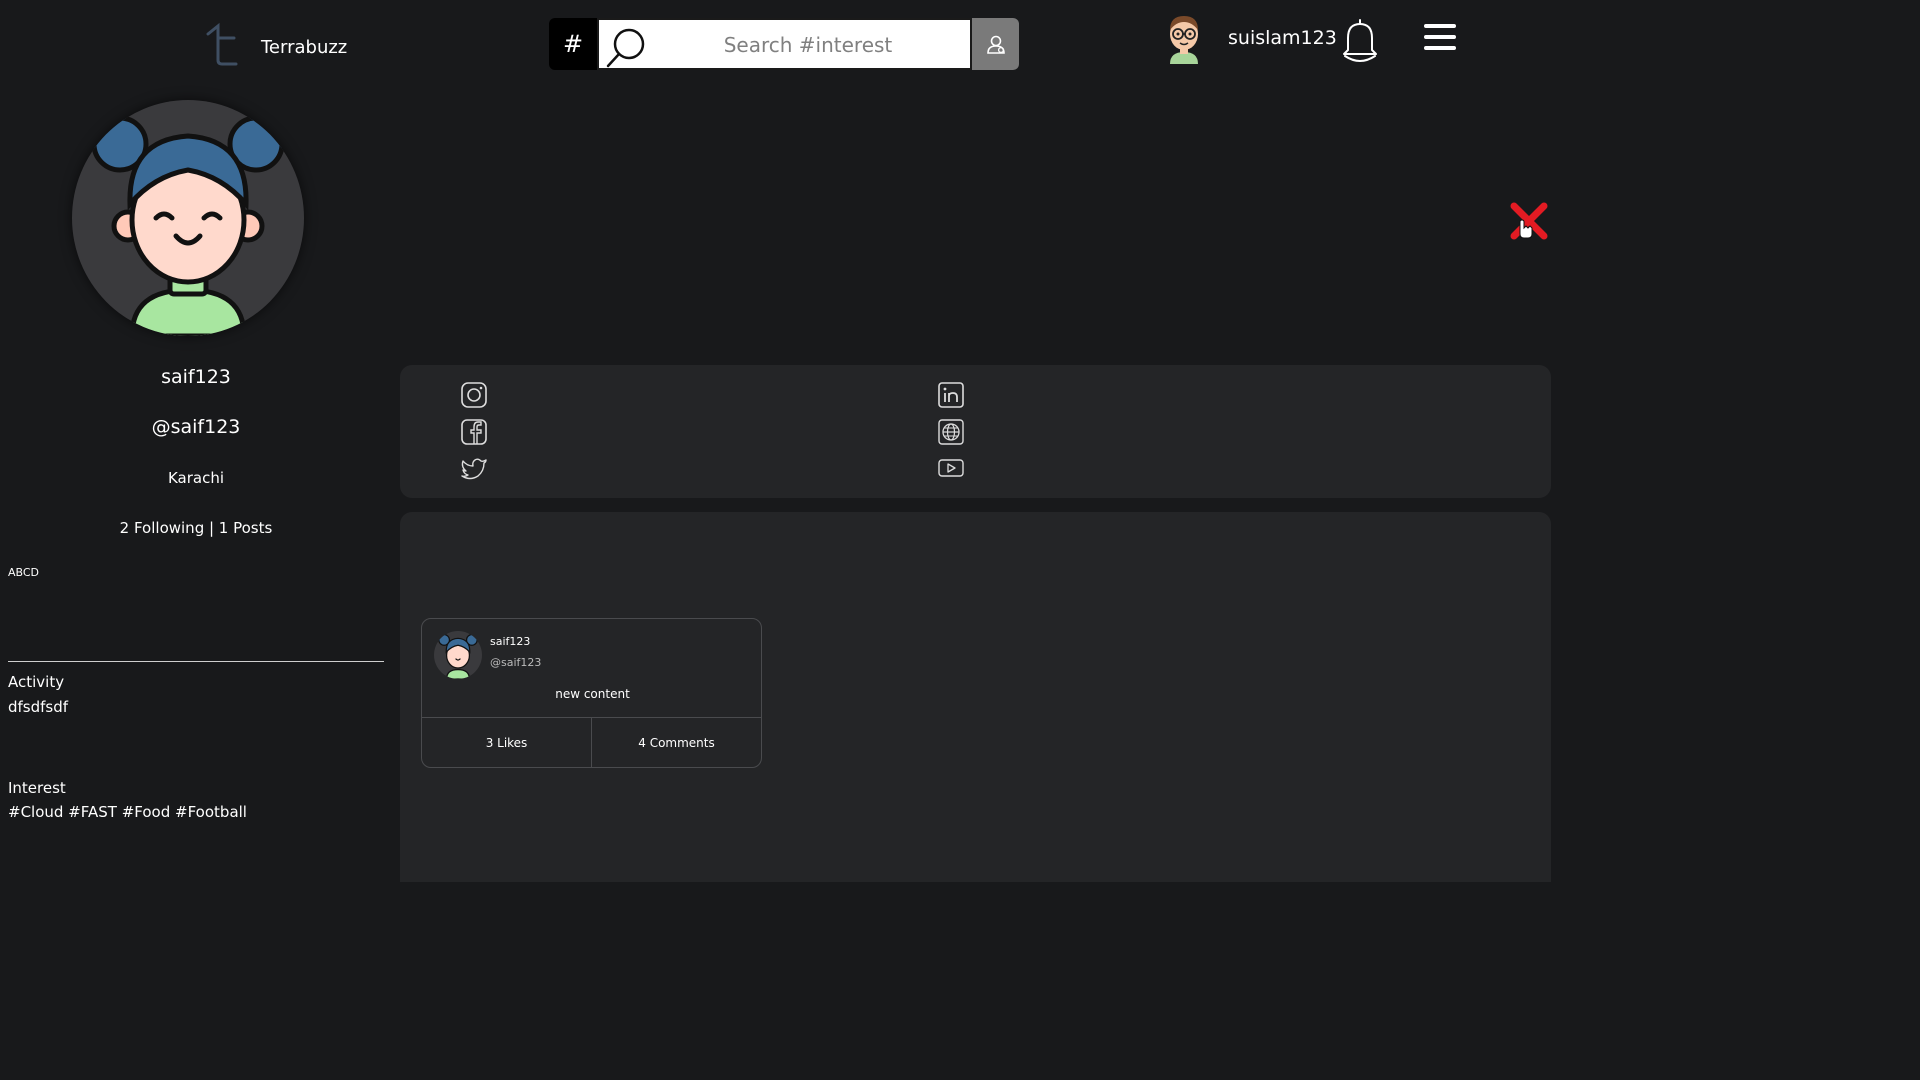 This screenshot has width=1920, height=1080. What do you see at coordinates (196, 427) in the screenshot?
I see `profile-handle: @saif123` at bounding box center [196, 427].